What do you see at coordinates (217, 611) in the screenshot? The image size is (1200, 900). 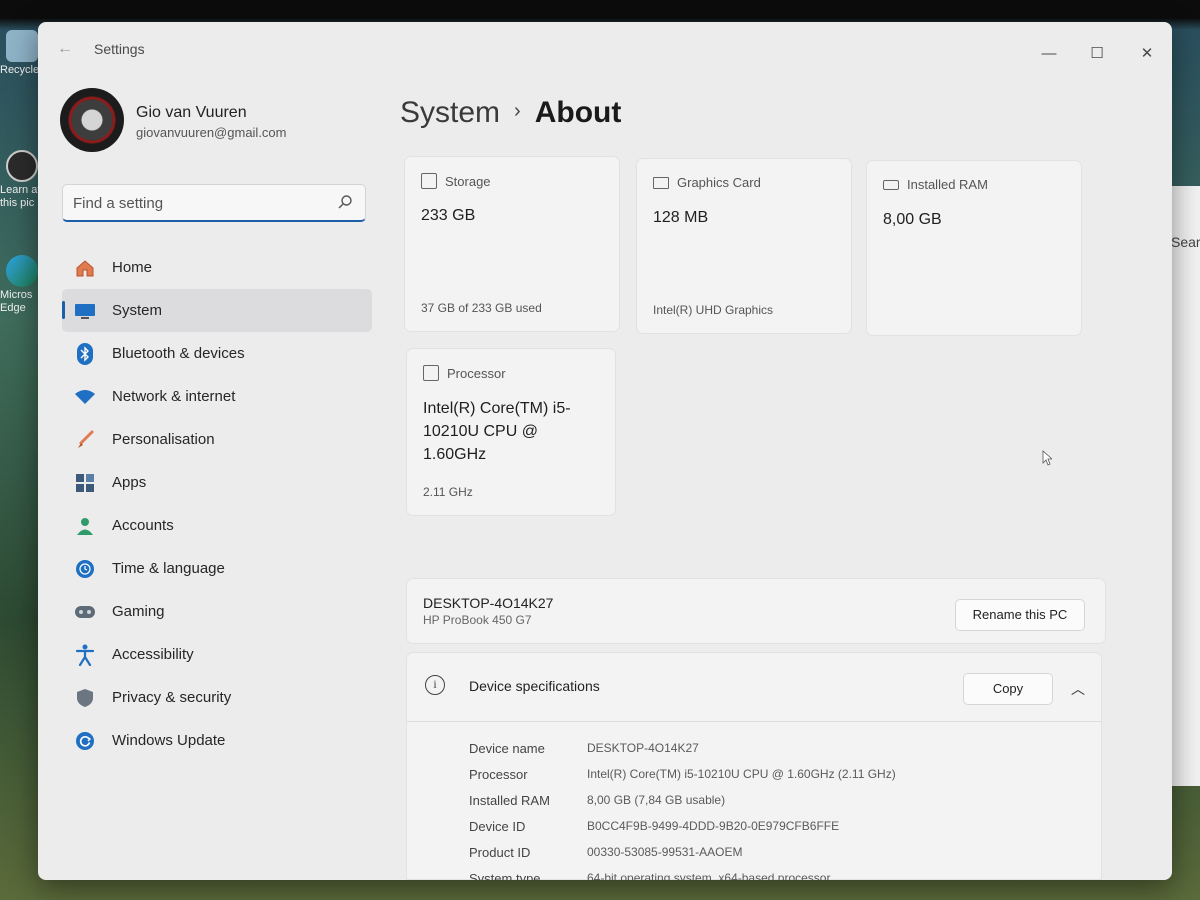 I see `sidebar-item-gaming: Gaming` at bounding box center [217, 611].